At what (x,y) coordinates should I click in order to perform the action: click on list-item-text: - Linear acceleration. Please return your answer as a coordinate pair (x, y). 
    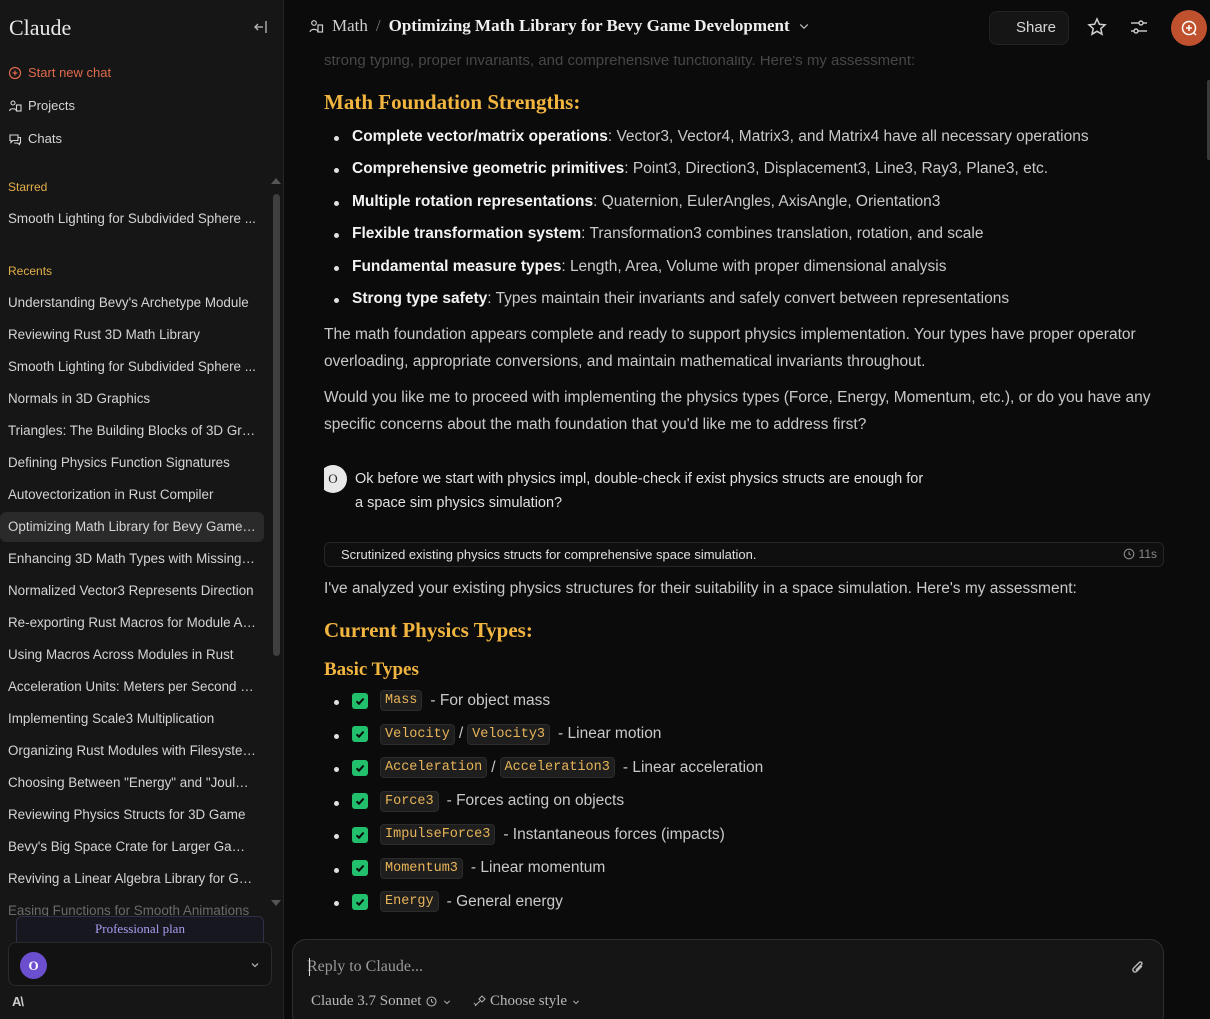
    Looking at the image, I should click on (693, 767).